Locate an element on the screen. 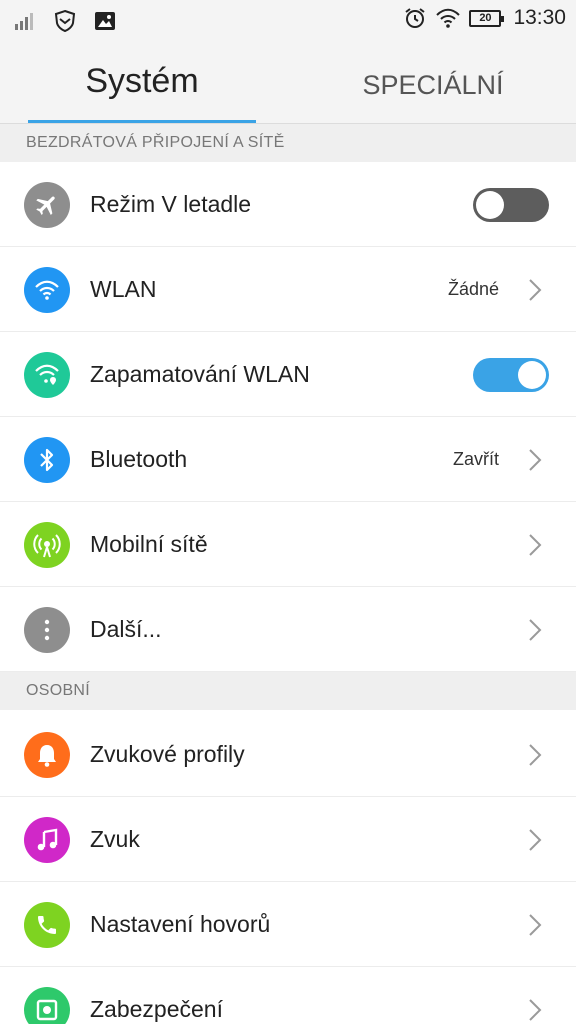 The width and height of the screenshot is (576, 1024). row-label: WLAN is located at coordinates (123, 289).